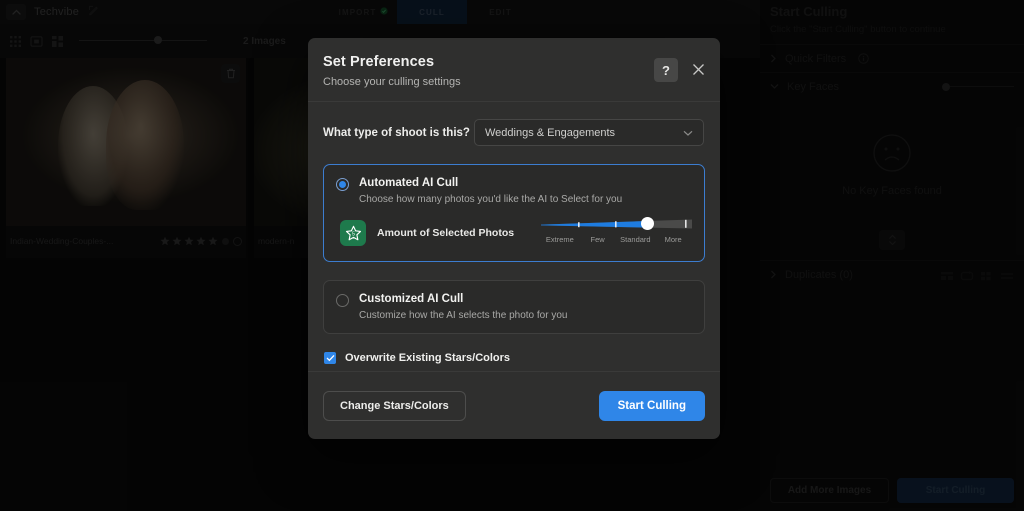 This screenshot has width=1024, height=511. I want to click on tick-label-few: Few, so click(597, 239).